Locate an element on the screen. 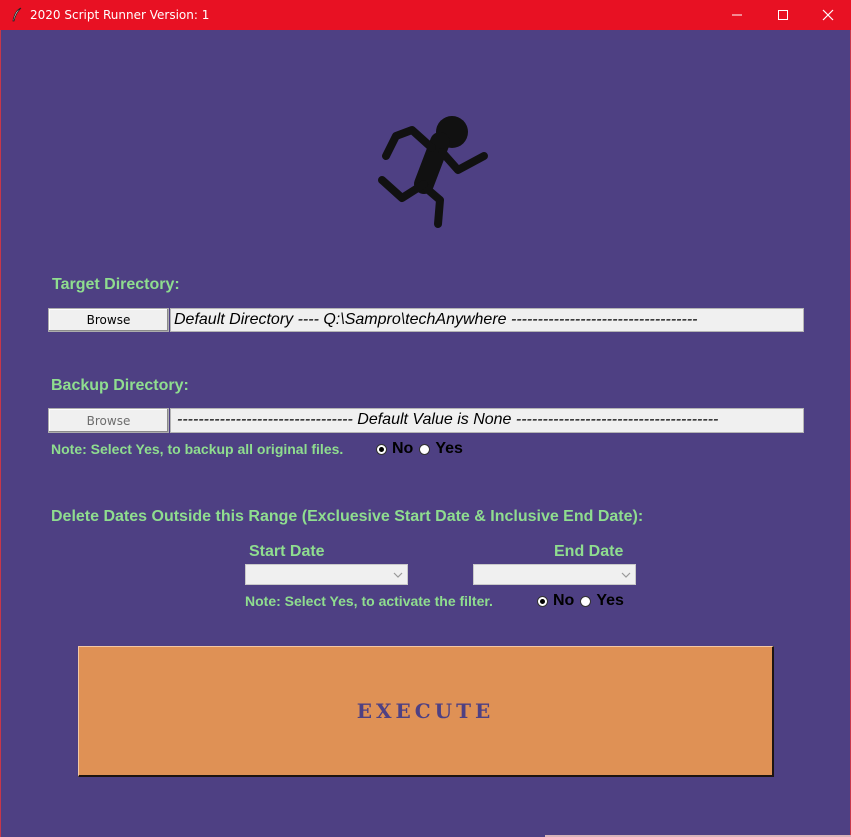  execute-button: EXECUTE is located at coordinates (426, 711).